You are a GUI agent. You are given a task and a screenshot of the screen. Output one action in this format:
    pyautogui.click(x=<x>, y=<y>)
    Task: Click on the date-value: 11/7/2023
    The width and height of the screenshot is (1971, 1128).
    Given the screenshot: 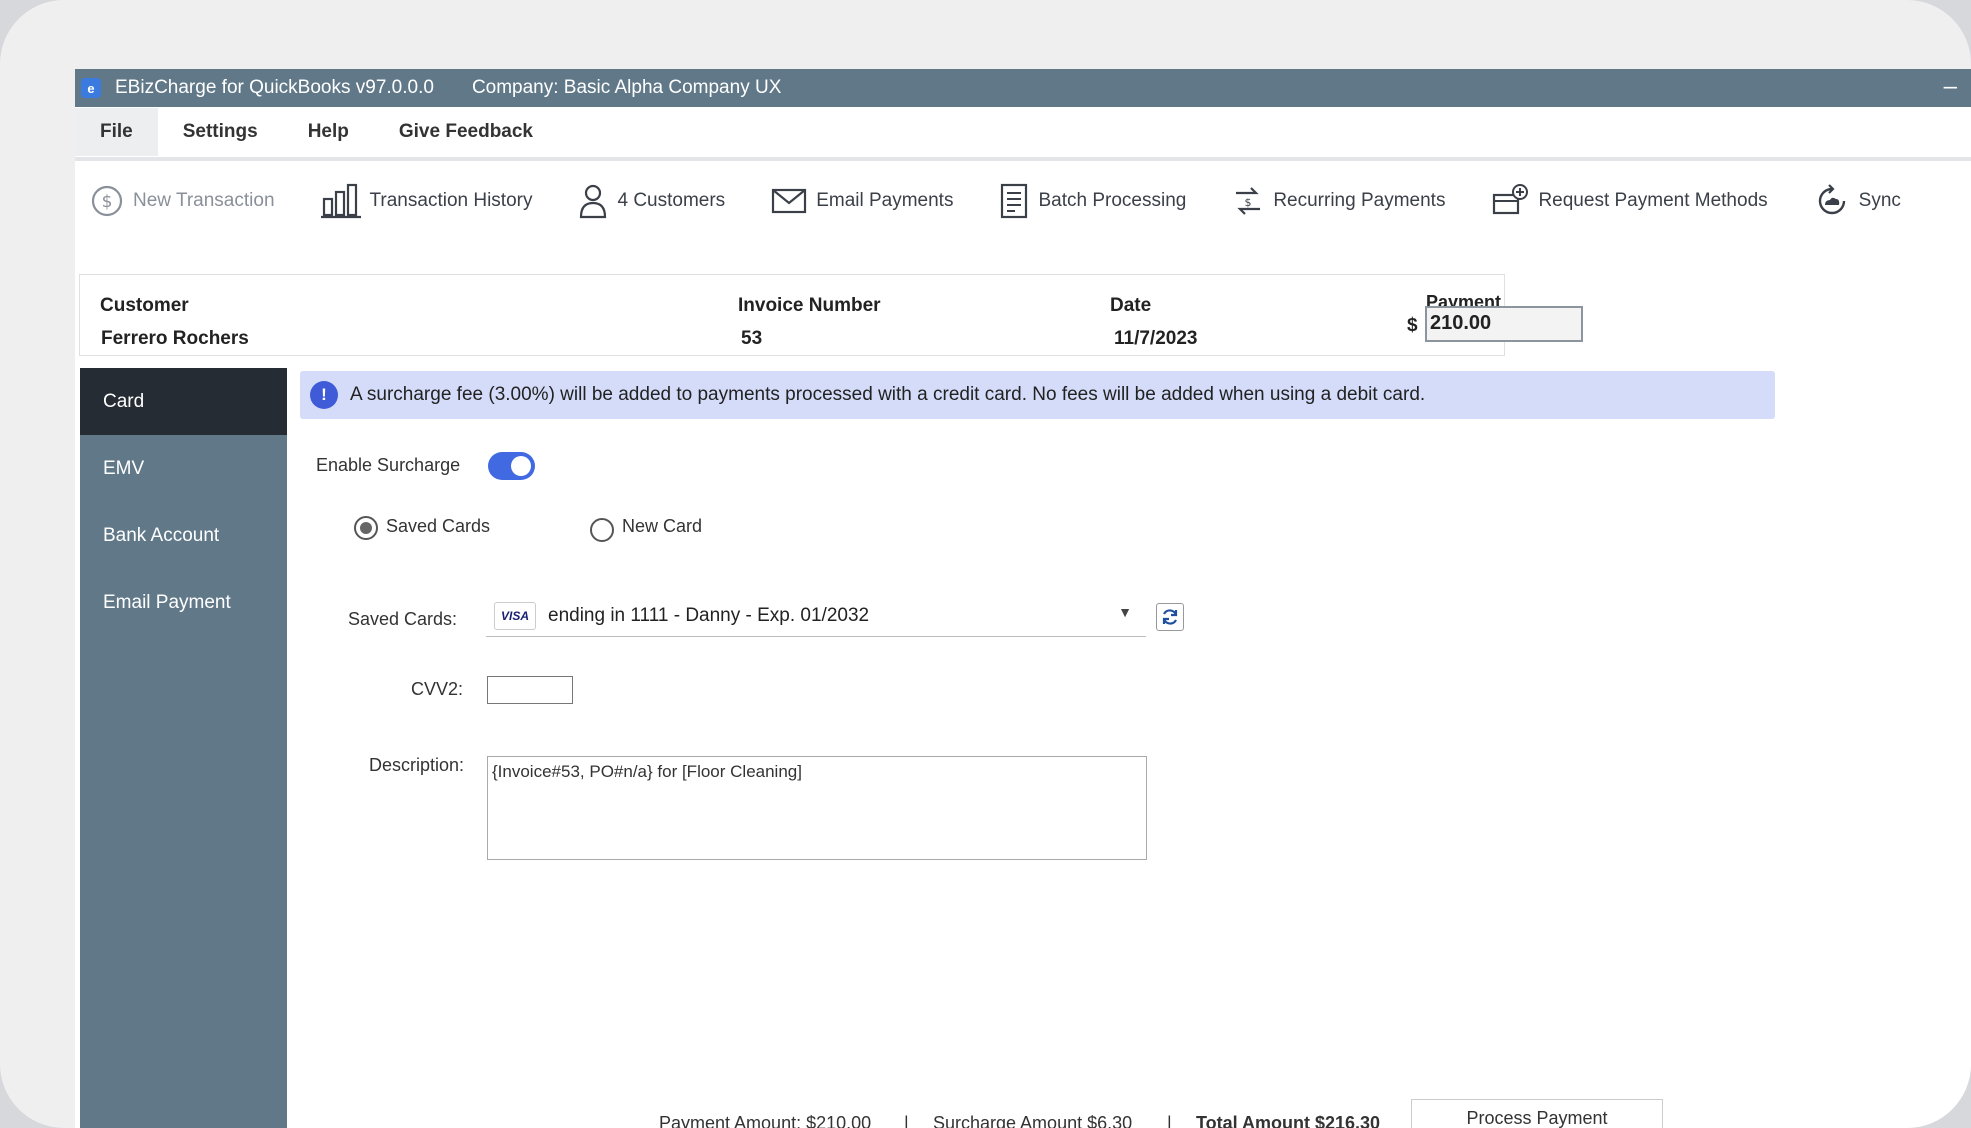 What is the action you would take?
    pyautogui.click(x=1156, y=338)
    